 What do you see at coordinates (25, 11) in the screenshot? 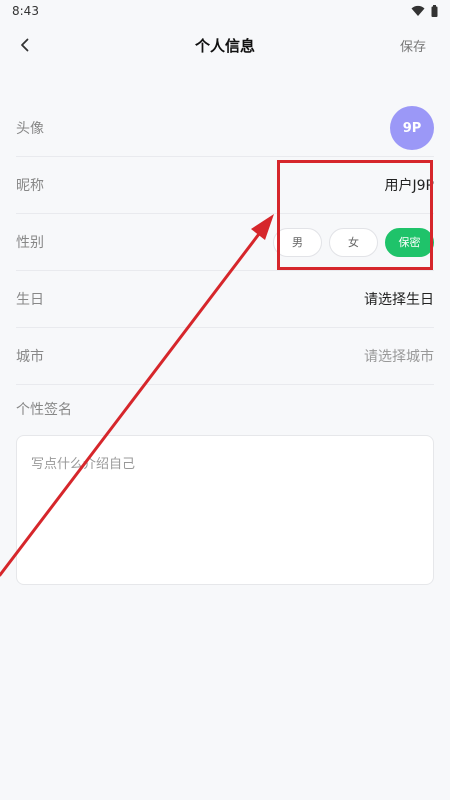
I see `status-time: 8:43` at bounding box center [25, 11].